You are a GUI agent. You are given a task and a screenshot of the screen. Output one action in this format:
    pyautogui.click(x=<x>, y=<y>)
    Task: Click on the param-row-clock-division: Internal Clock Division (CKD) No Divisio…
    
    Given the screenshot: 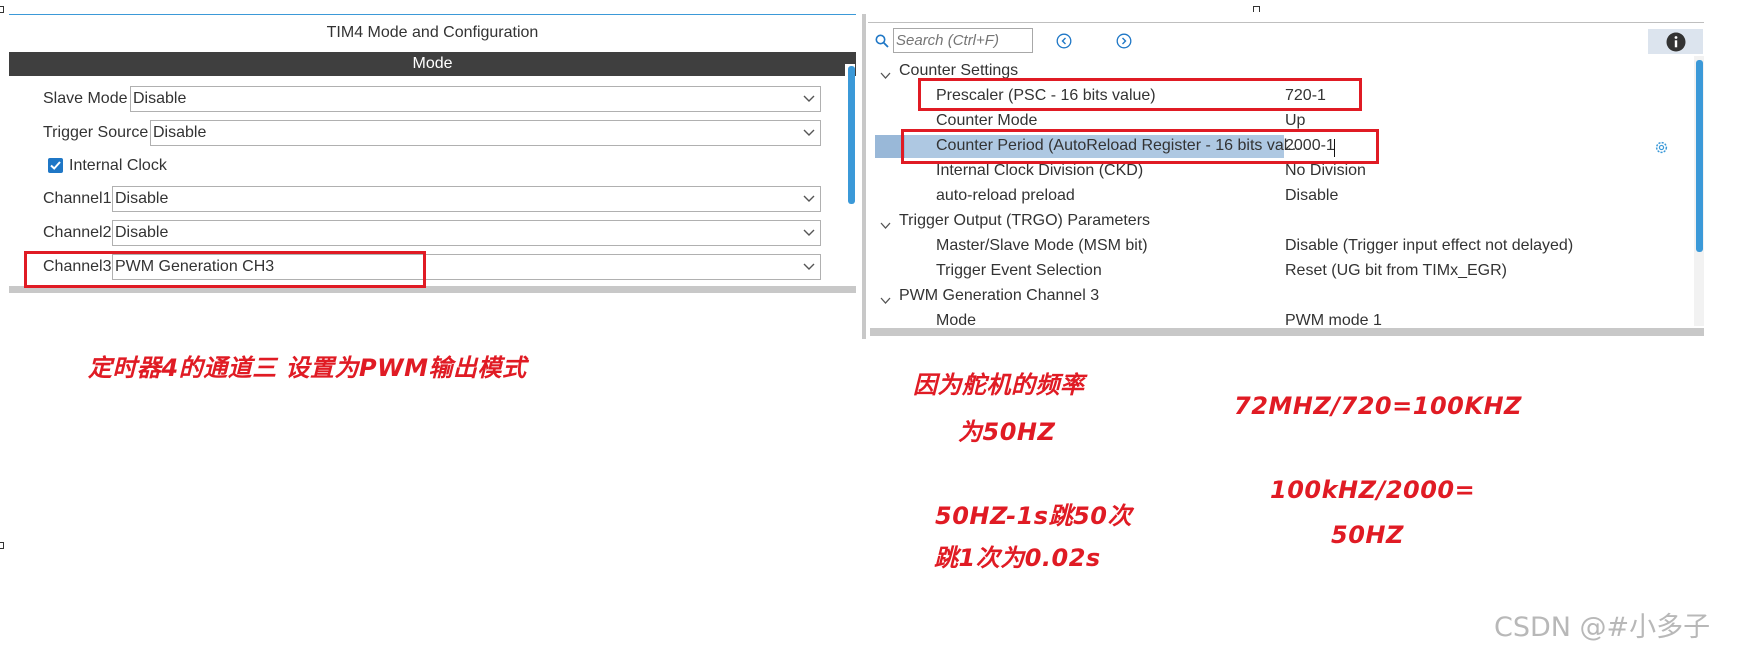 What is the action you would take?
    pyautogui.click(x=850, y=171)
    